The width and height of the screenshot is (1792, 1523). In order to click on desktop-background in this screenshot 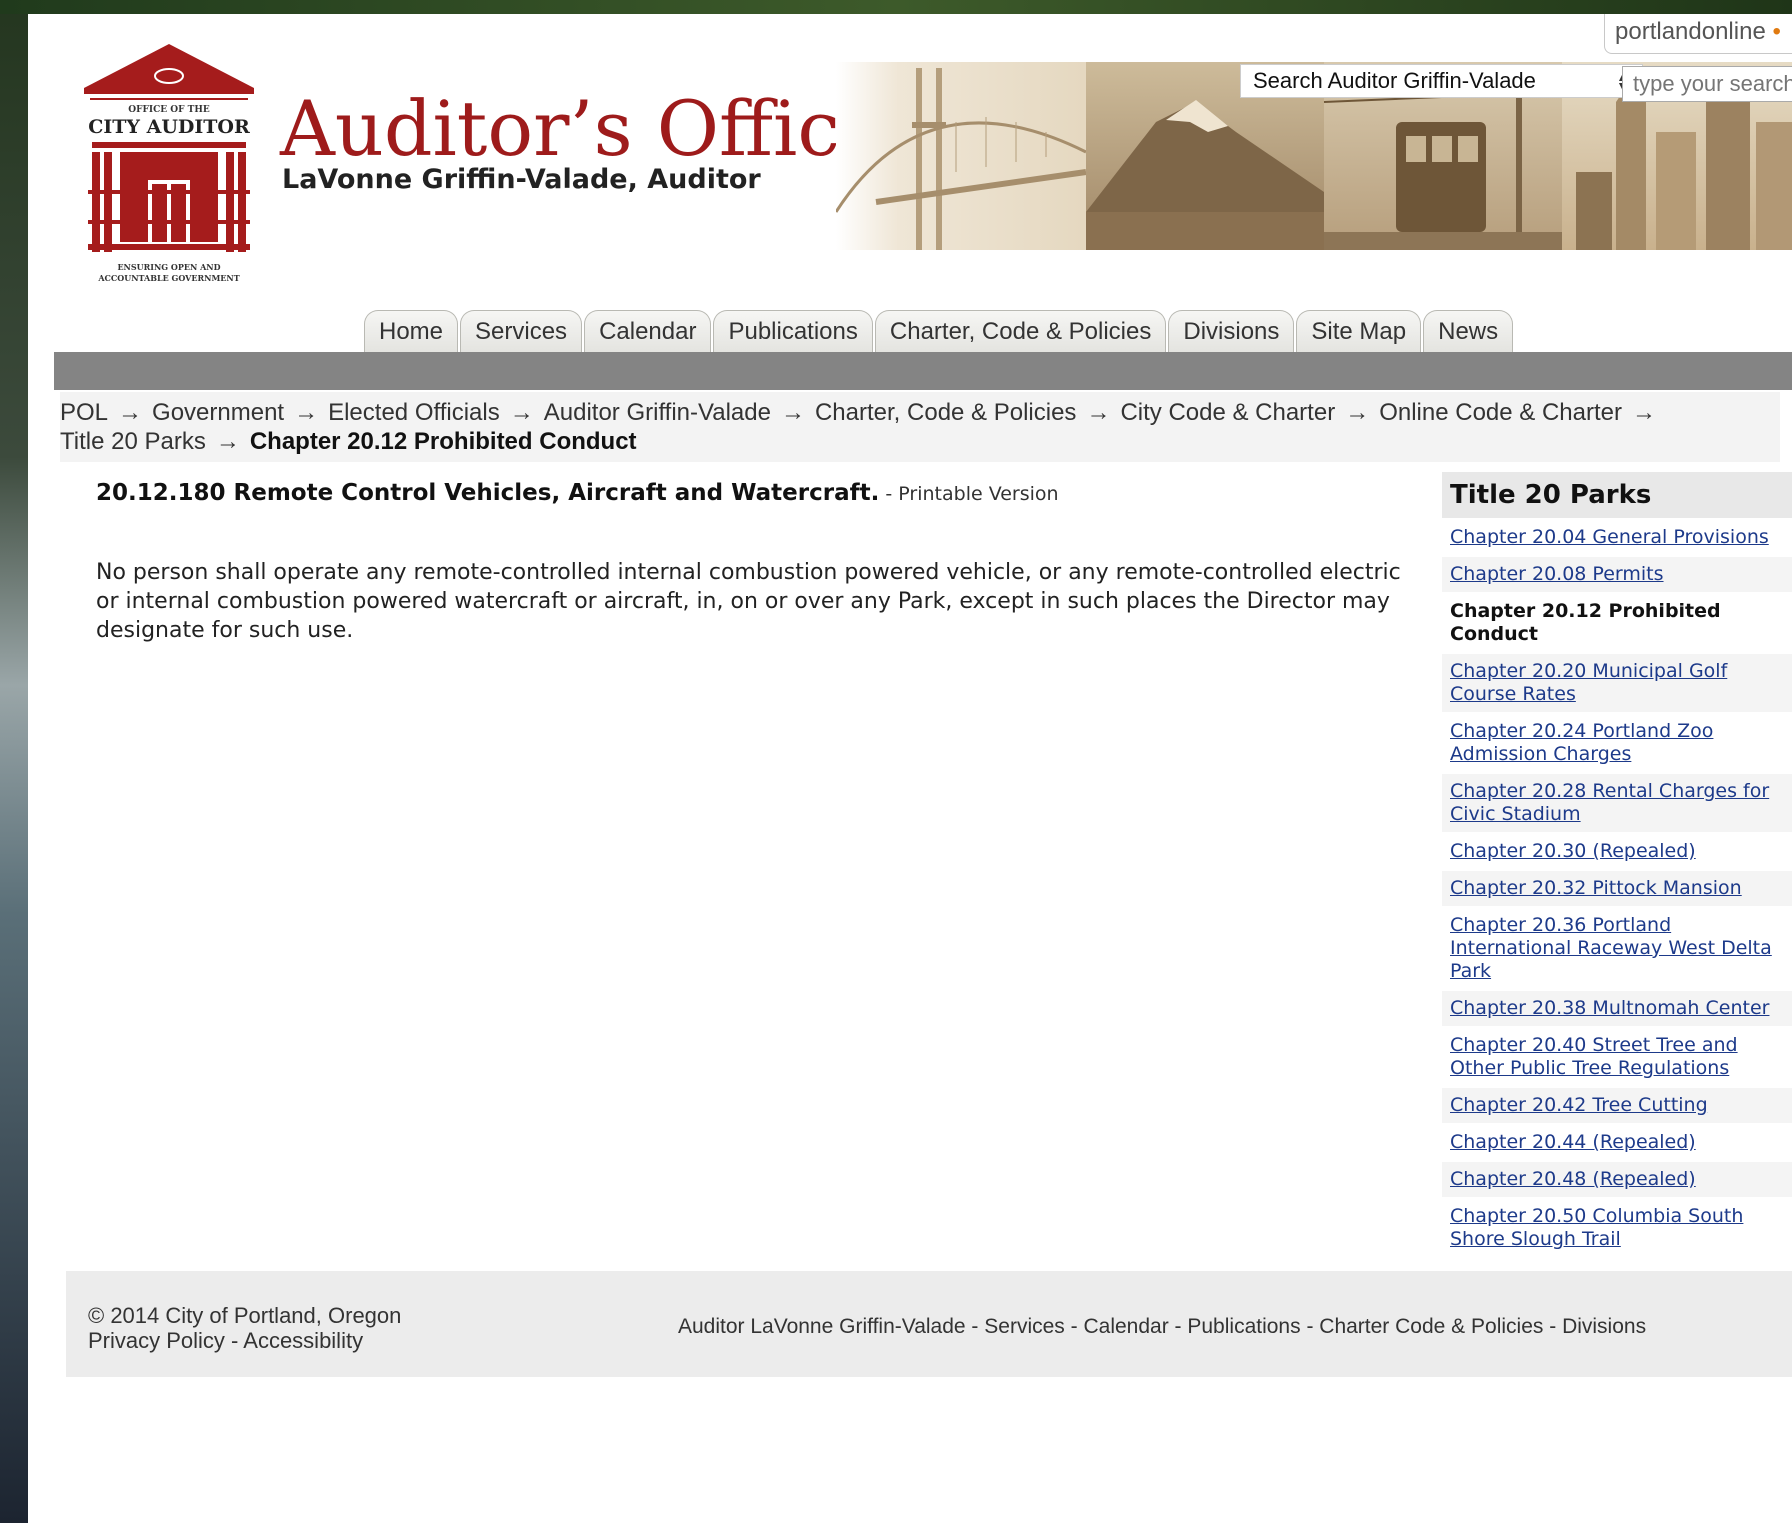, I will do `click(14, 761)`.